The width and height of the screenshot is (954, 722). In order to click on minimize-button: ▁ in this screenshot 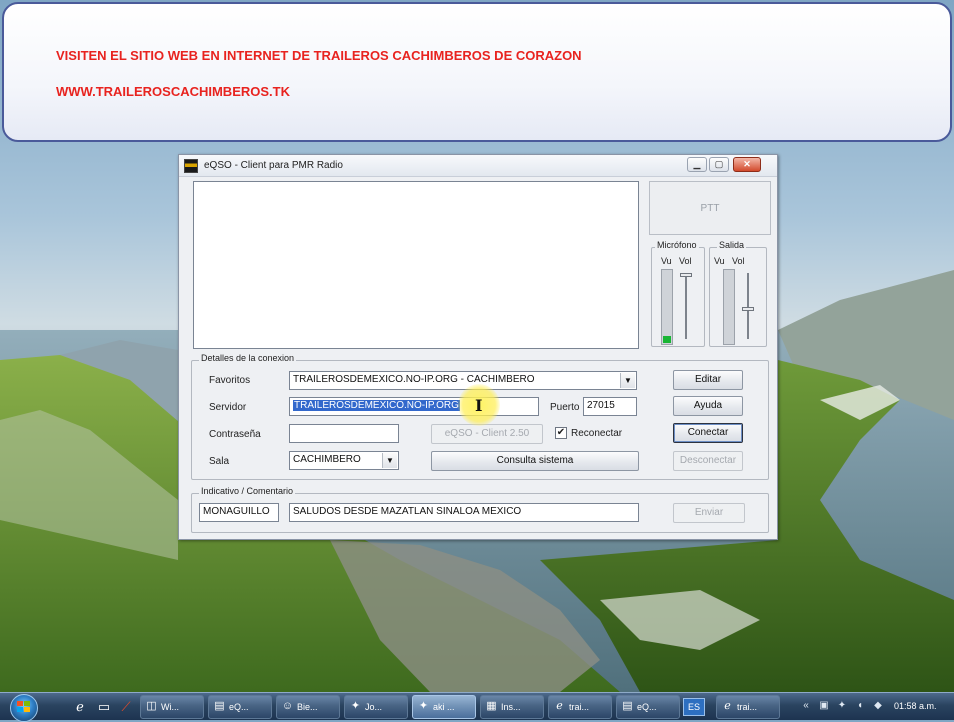, I will do `click(697, 164)`.